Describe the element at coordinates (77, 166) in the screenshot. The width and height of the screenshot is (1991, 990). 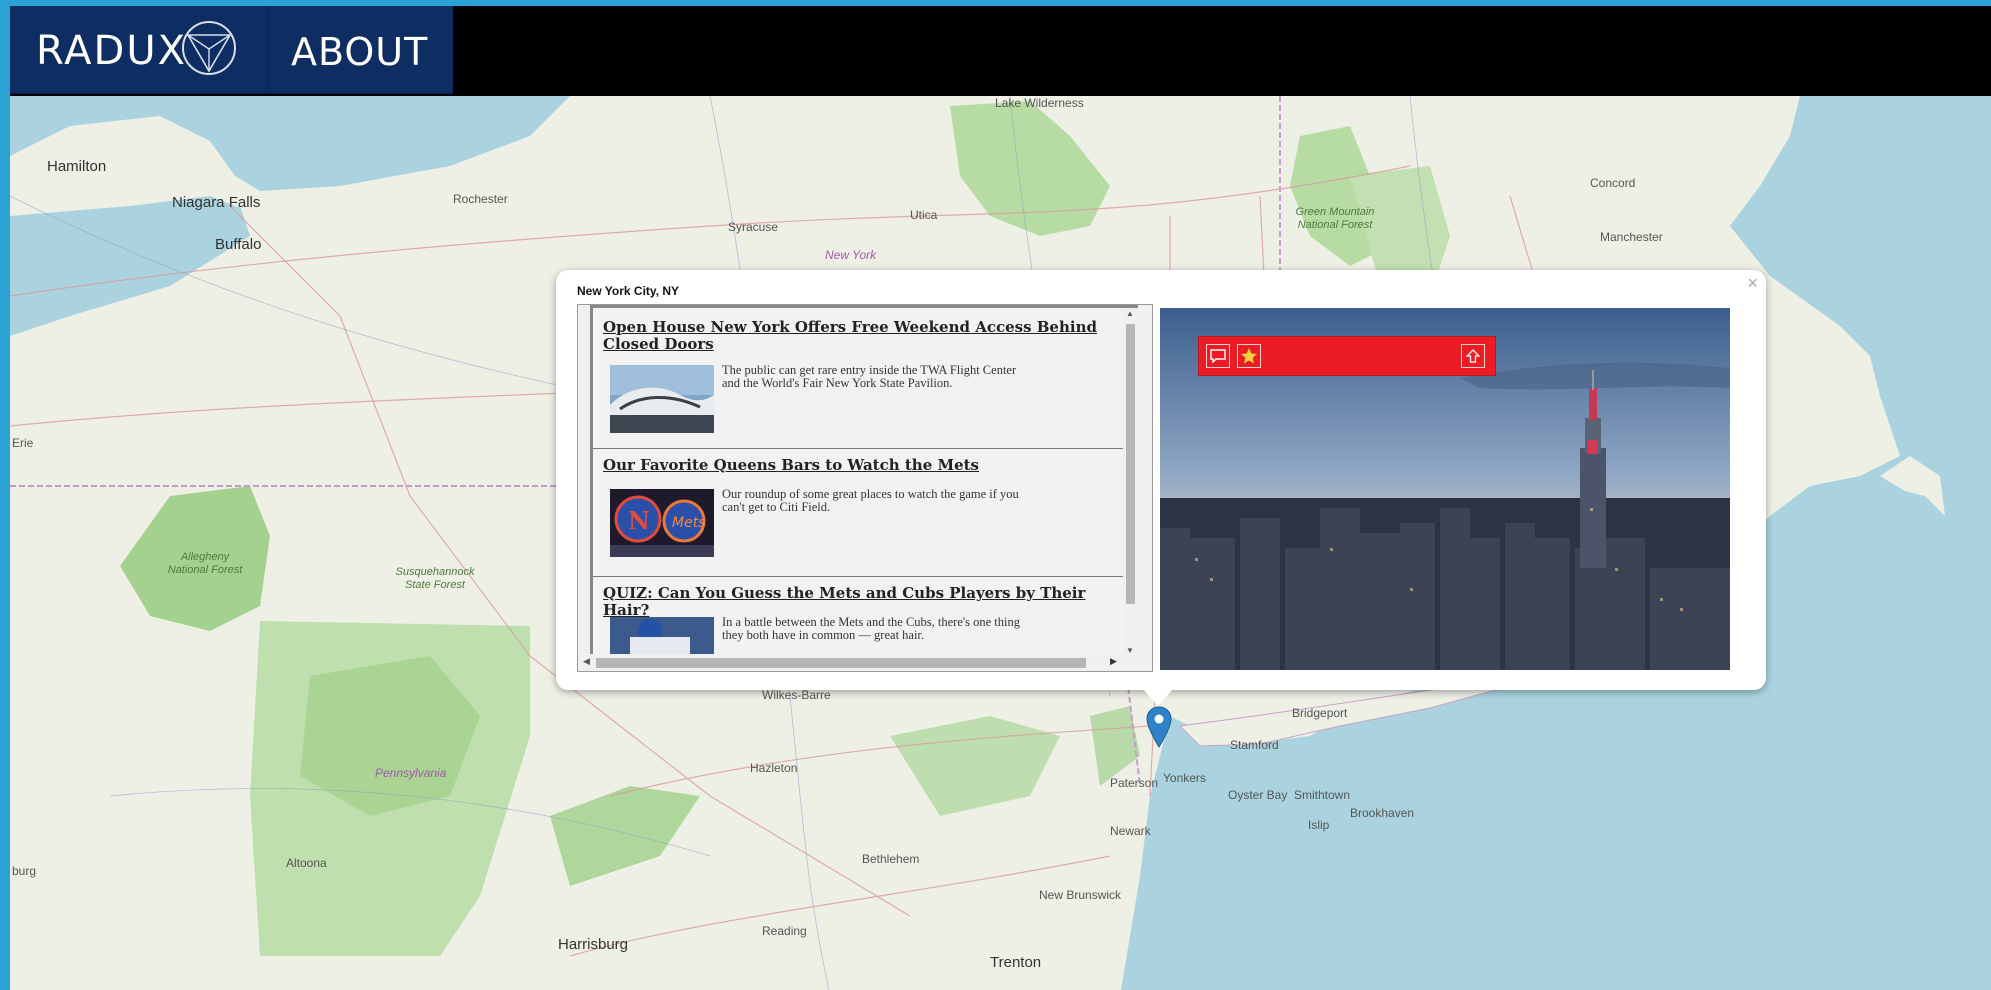
I see `map-label-hamilton: Hamilton` at that location.